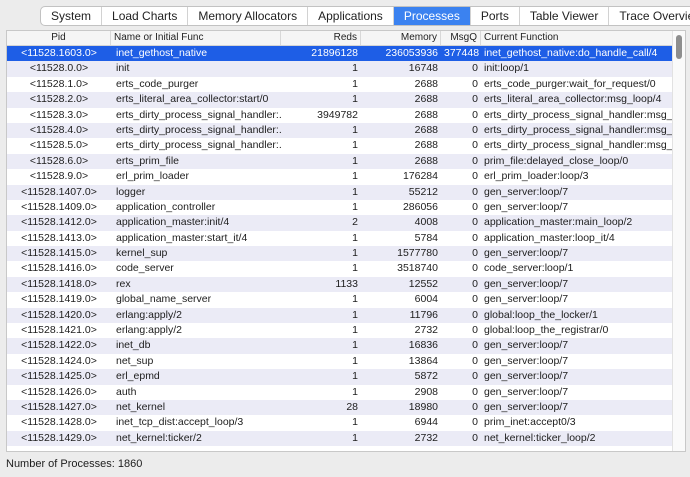 Image resolution: width=690 pixels, height=477 pixels. Describe the element at coordinates (135, 360) in the screenshot. I see `cell-name: net_sup` at that location.